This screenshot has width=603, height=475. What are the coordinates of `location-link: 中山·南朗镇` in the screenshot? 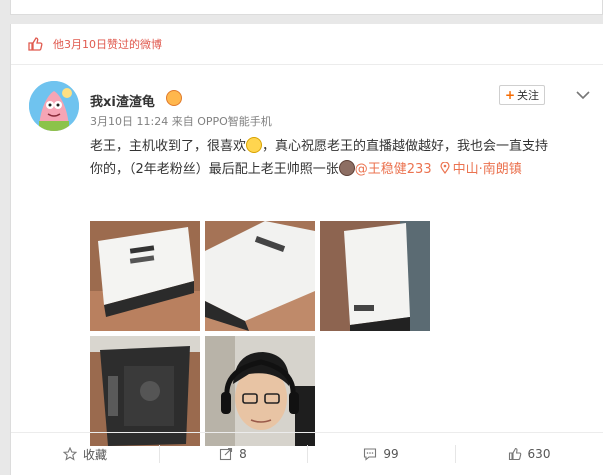 It's located at (487, 169).